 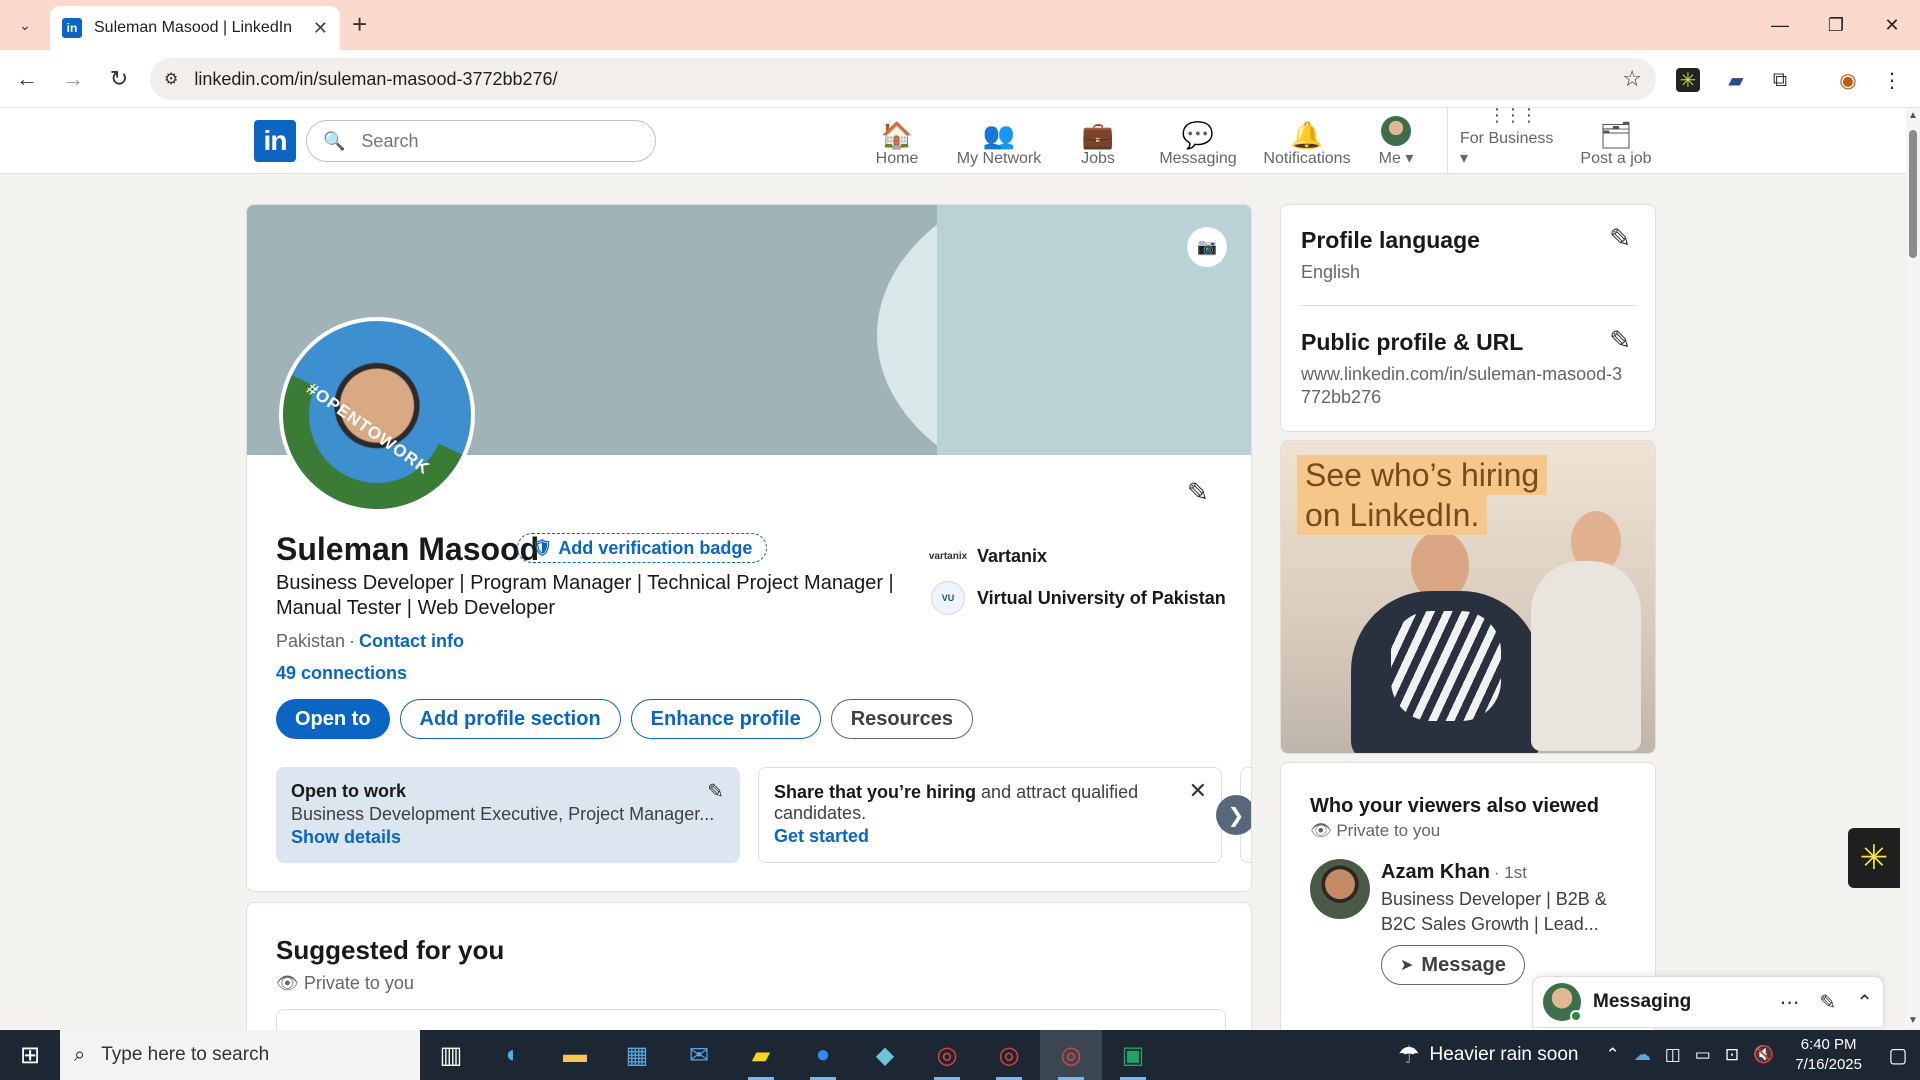 I want to click on file-explorer-icon: ▬, so click(x=575, y=1055).